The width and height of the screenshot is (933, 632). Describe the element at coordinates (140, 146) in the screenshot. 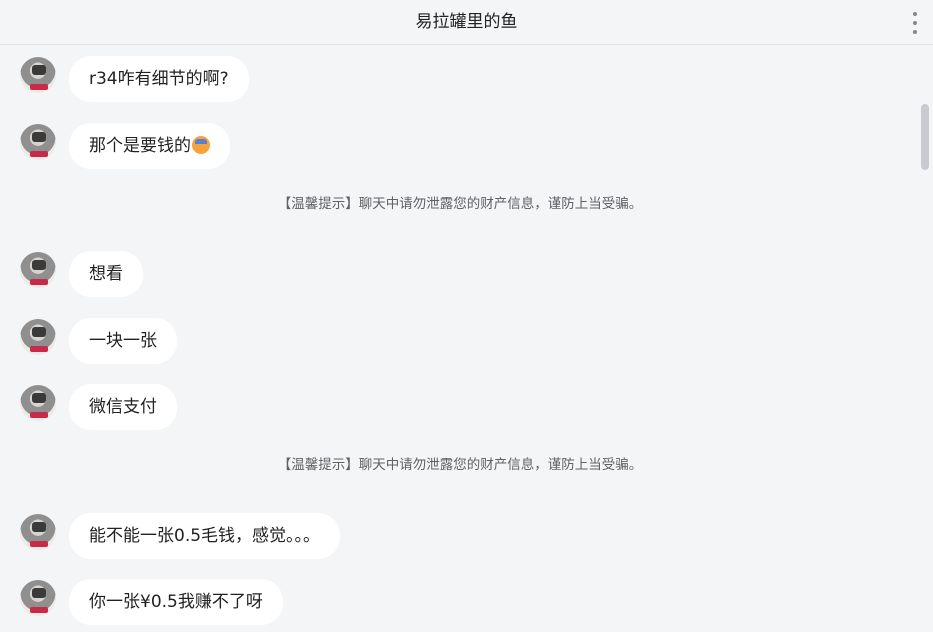

I see `message-text: 那个是要钱的` at that location.